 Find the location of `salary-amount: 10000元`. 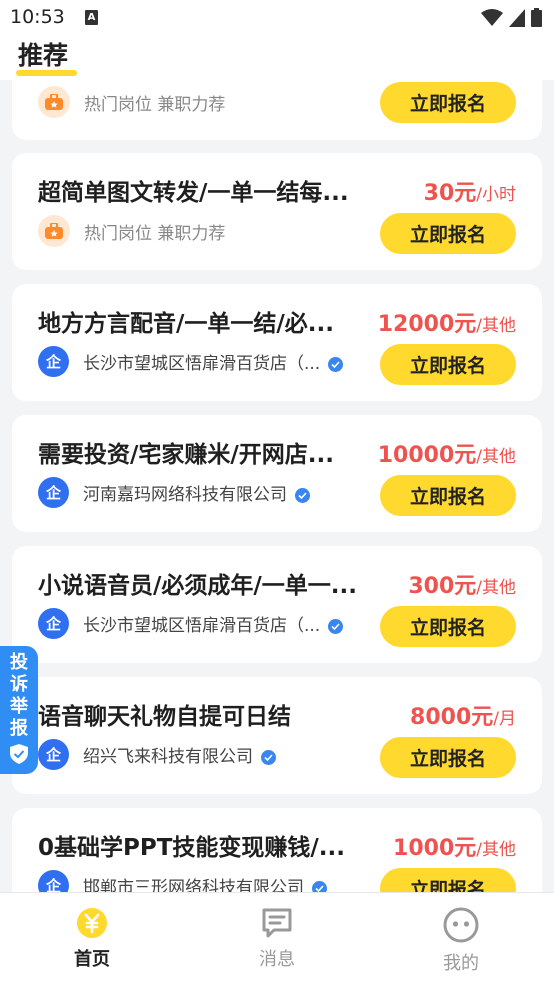

salary-amount: 10000元 is located at coordinates (427, 455).